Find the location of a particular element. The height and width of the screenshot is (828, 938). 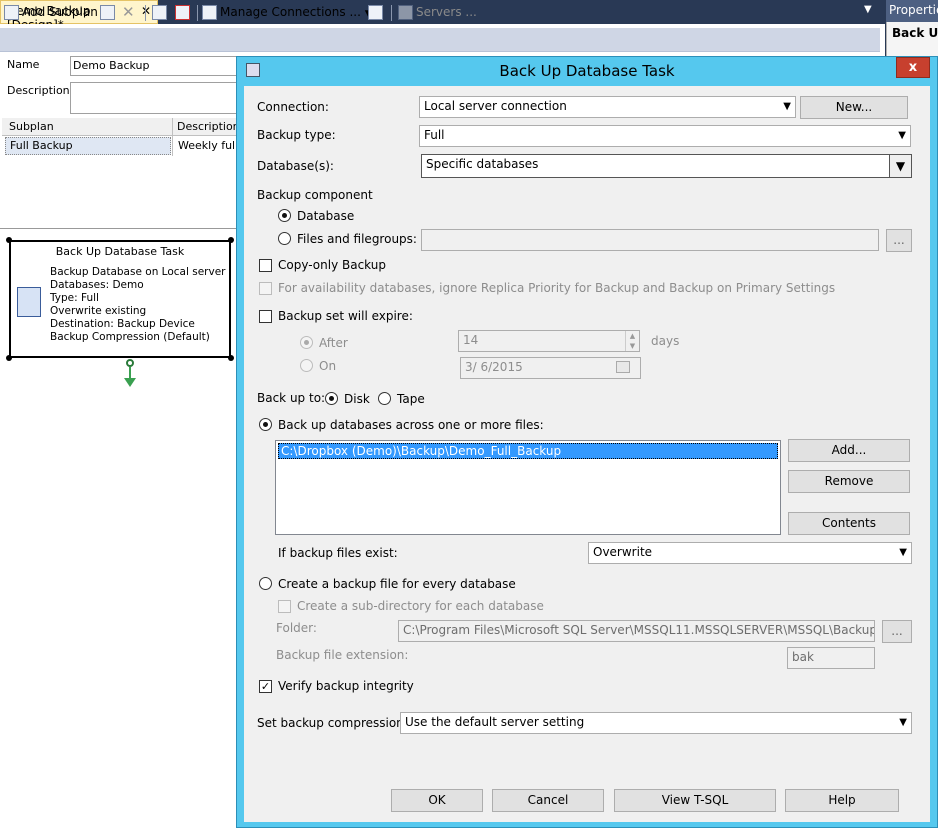

subplan-cell: Full Backup is located at coordinates (88, 146).